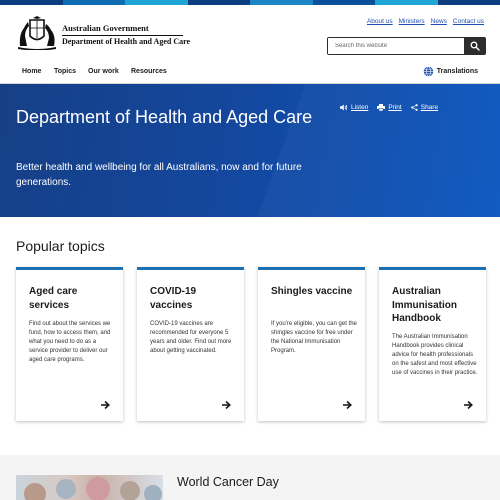  Describe the element at coordinates (429, 107) in the screenshot. I see `share-label: Share` at that location.